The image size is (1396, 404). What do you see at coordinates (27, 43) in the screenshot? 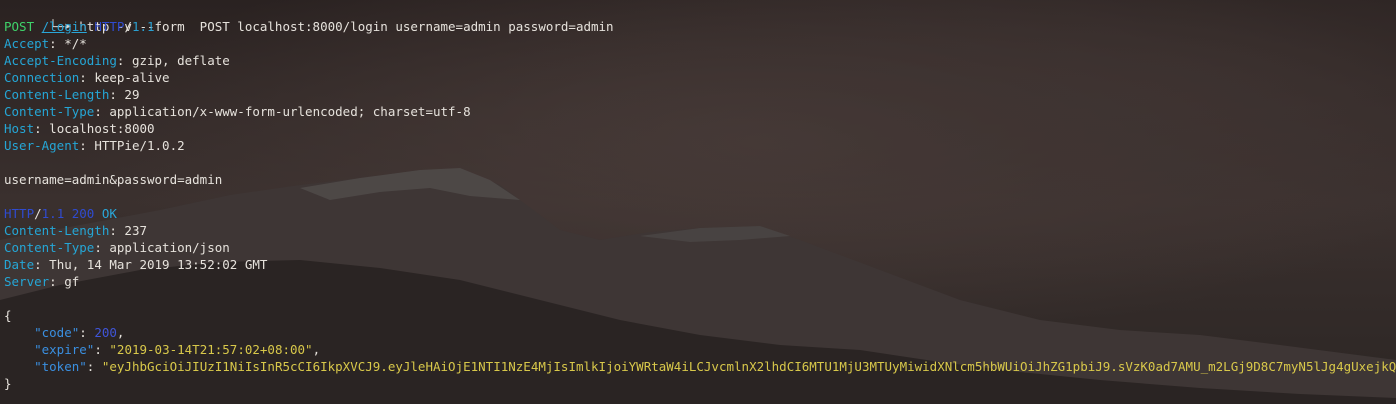
I see `header-name: Accept` at bounding box center [27, 43].